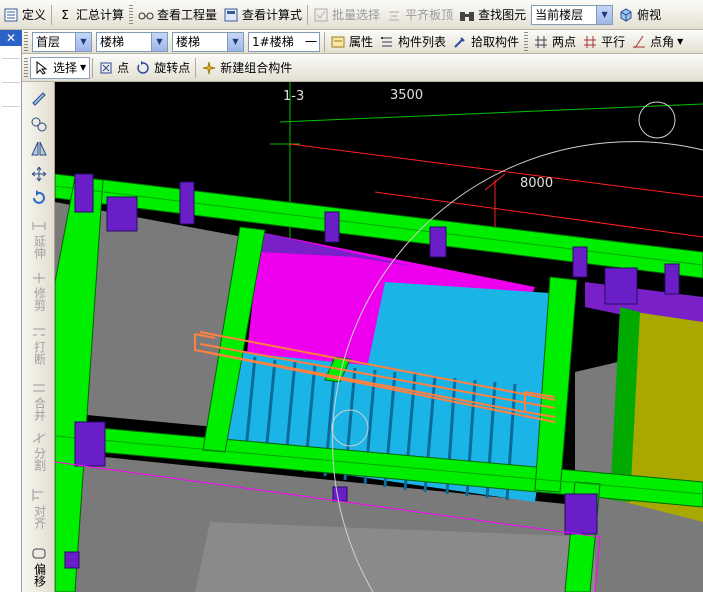  Describe the element at coordinates (11, 15) in the screenshot. I see `define-icon` at that location.